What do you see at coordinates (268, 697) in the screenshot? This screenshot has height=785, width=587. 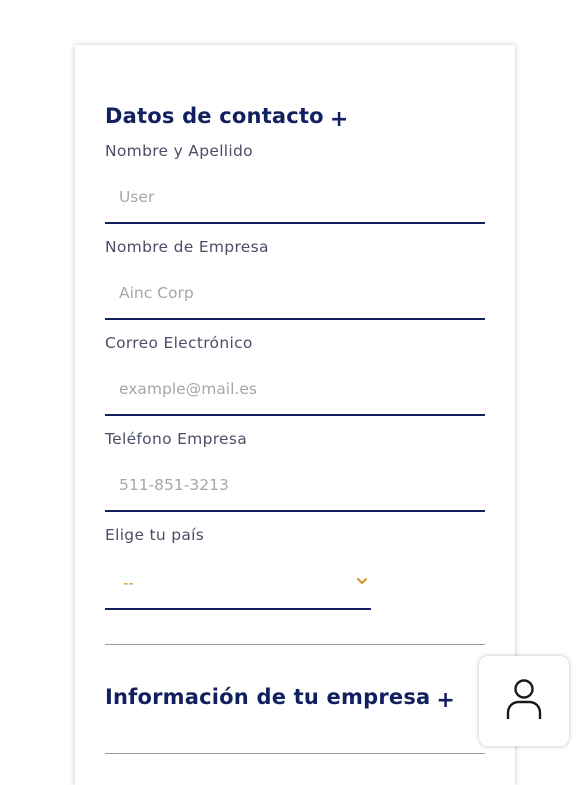 I see `company-section-title: Información de tu empresa` at bounding box center [268, 697].